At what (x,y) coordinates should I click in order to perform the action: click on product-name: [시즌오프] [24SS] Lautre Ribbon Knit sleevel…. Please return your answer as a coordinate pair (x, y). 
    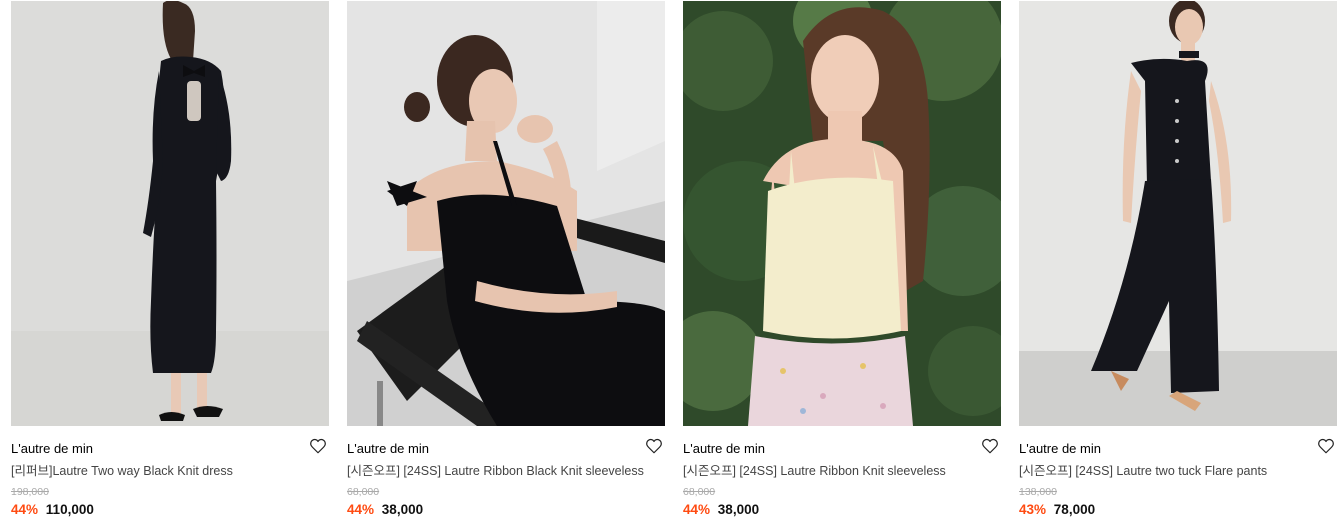
    Looking at the image, I should click on (842, 471).